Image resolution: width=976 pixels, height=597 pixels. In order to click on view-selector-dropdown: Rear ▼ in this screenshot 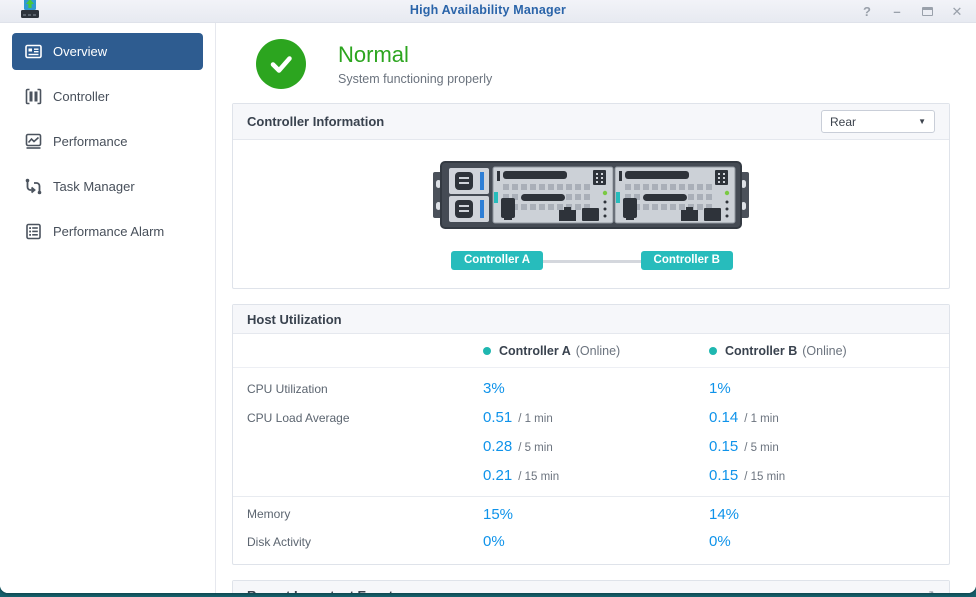, I will do `click(878, 121)`.